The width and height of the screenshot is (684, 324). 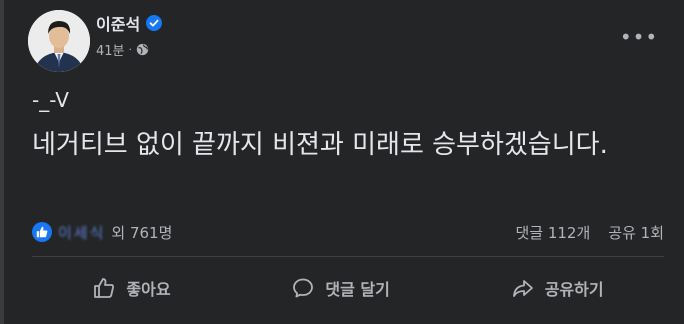 I want to click on author-name: 이준석, so click(x=118, y=23).